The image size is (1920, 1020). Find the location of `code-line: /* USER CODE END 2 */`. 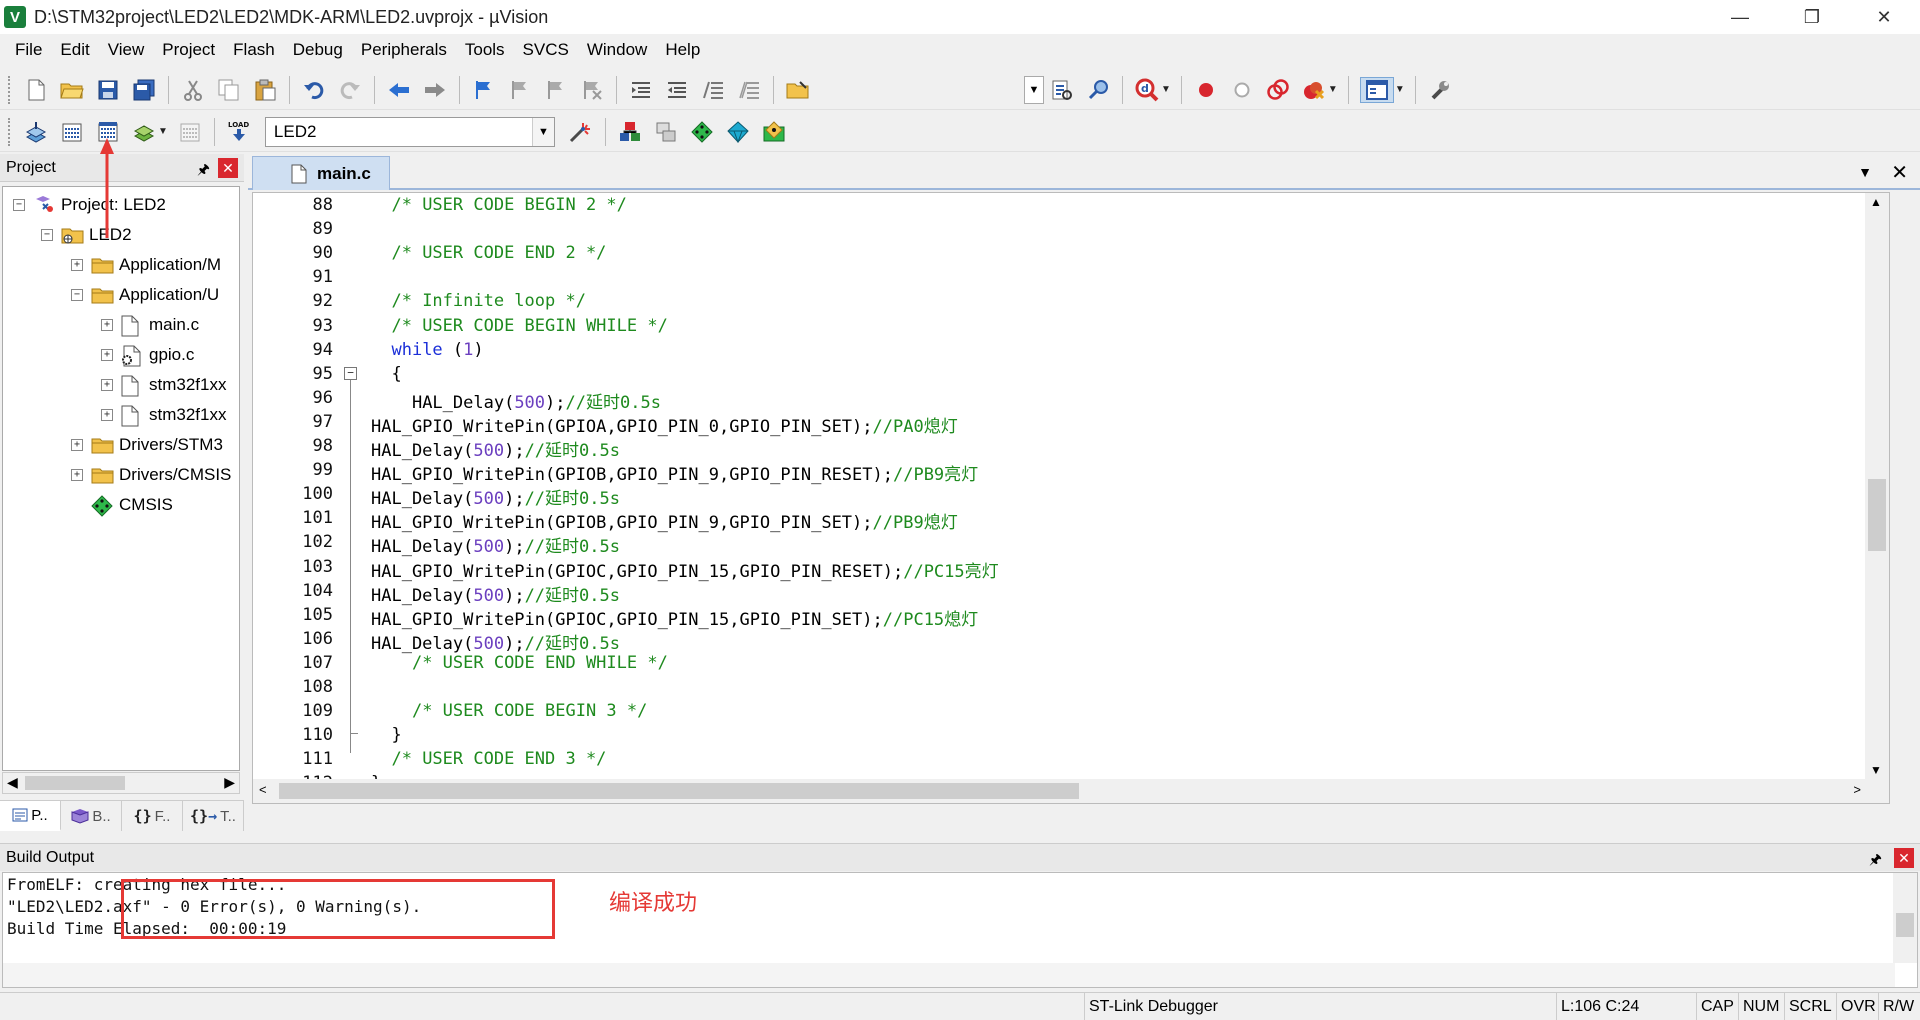

code-line: /* USER CODE END 2 */ is located at coordinates (488, 253).